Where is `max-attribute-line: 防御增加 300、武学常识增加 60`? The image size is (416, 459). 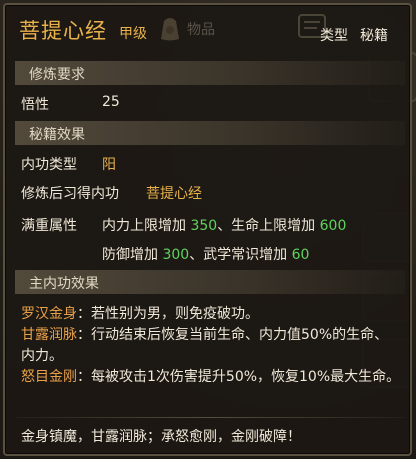 max-attribute-line: 防御增加 300、武学常识增加 60 is located at coordinates (205, 254).